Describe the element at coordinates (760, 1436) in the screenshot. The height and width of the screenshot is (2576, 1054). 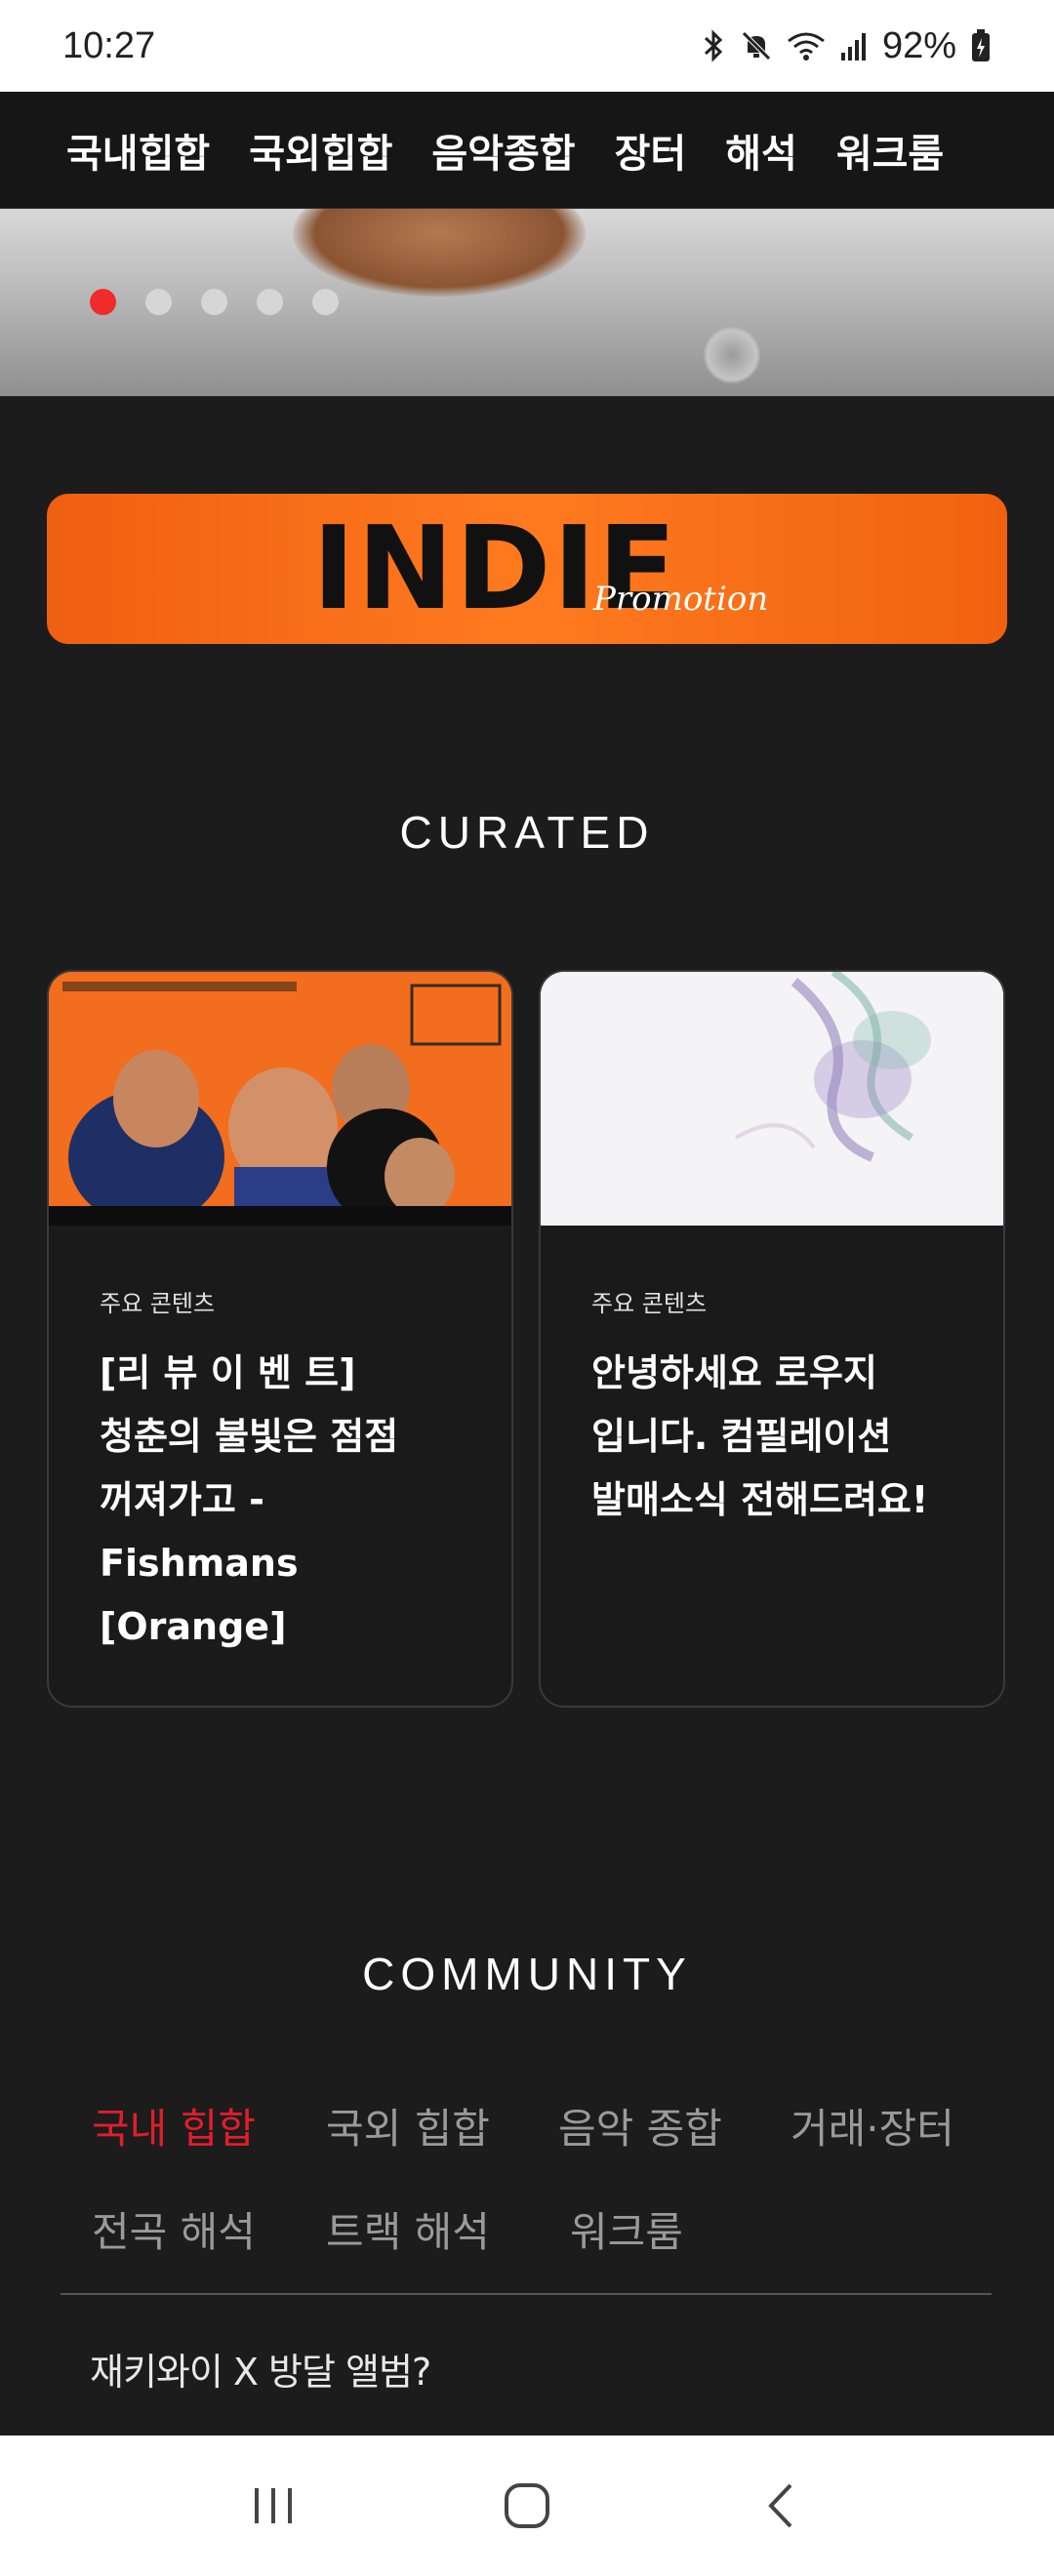
I see `card-title: 안녕하세요 로우지 입니다. 컴필레이션 발매소식 전해드려요!` at that location.